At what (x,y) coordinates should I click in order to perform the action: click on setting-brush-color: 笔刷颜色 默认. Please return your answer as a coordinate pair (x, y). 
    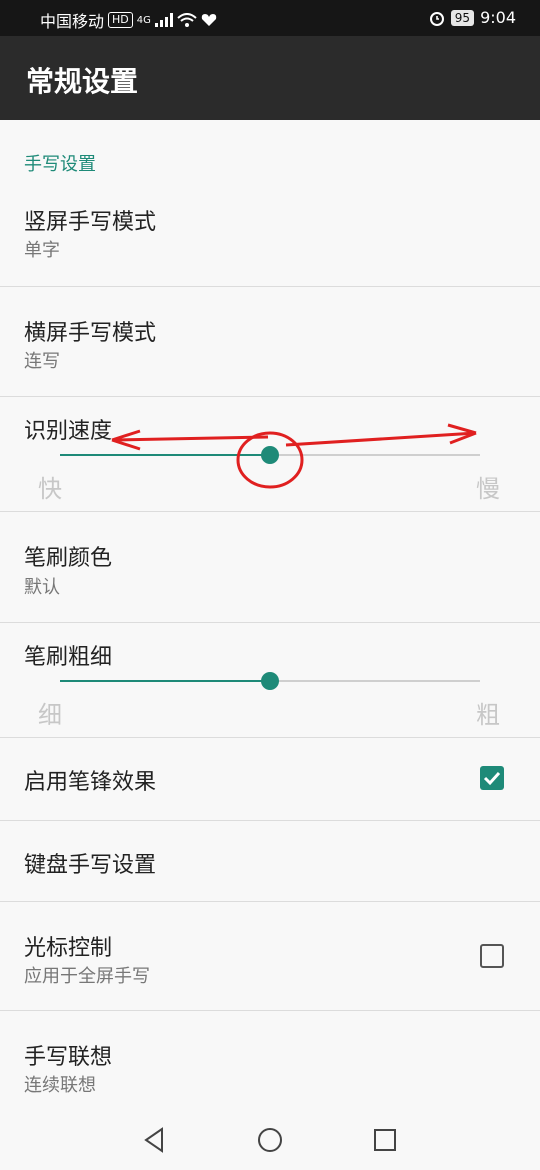
    Looking at the image, I should click on (270, 567).